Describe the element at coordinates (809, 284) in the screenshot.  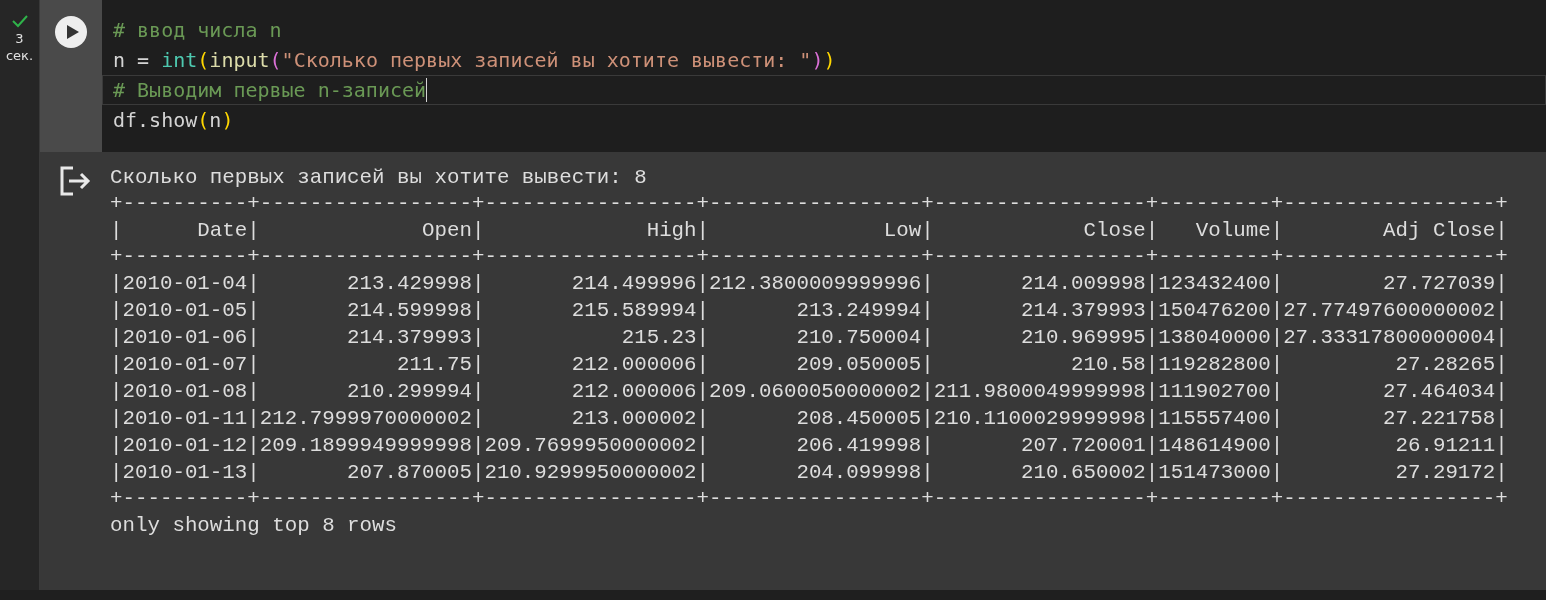
I see `table-row-text: |2010-01-04| 213.429998| 214.499996|212.3800009999996| 214.009998|123432400| 27.727039|` at that location.